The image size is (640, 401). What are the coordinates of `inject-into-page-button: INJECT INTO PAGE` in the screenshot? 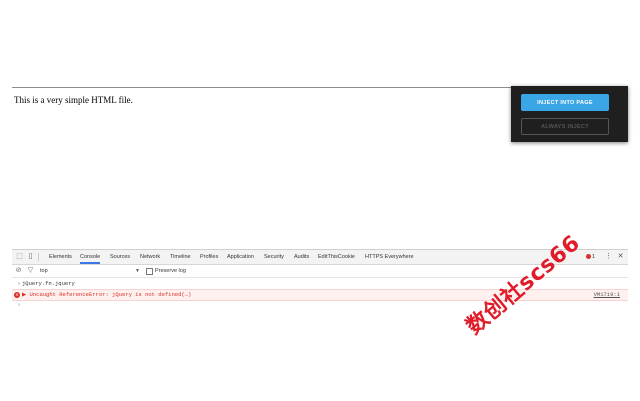 It's located at (565, 102).